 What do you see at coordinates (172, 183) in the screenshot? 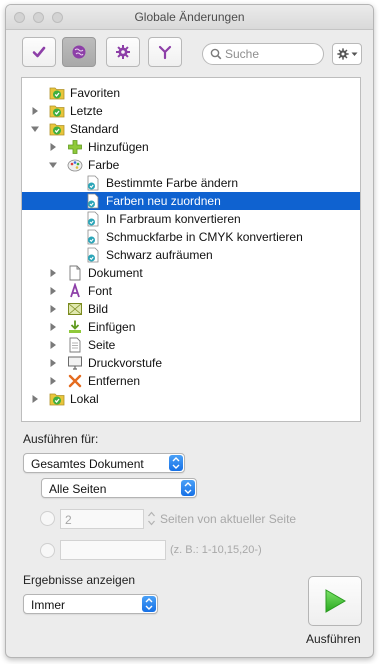
I see `tree-item-label: Bestimmte Farbe ändern` at bounding box center [172, 183].